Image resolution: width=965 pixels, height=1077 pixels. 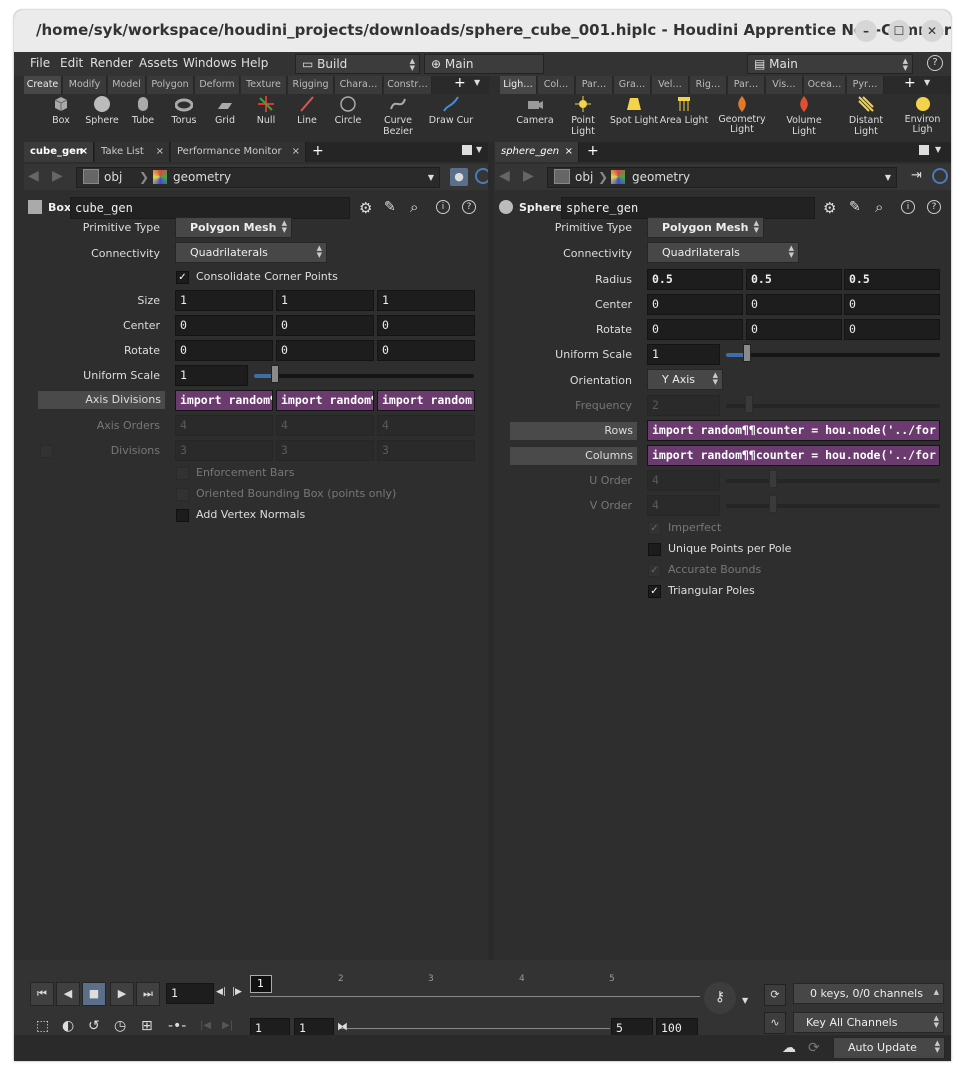 I want to click on u-order-field: 4, so click(x=683, y=480).